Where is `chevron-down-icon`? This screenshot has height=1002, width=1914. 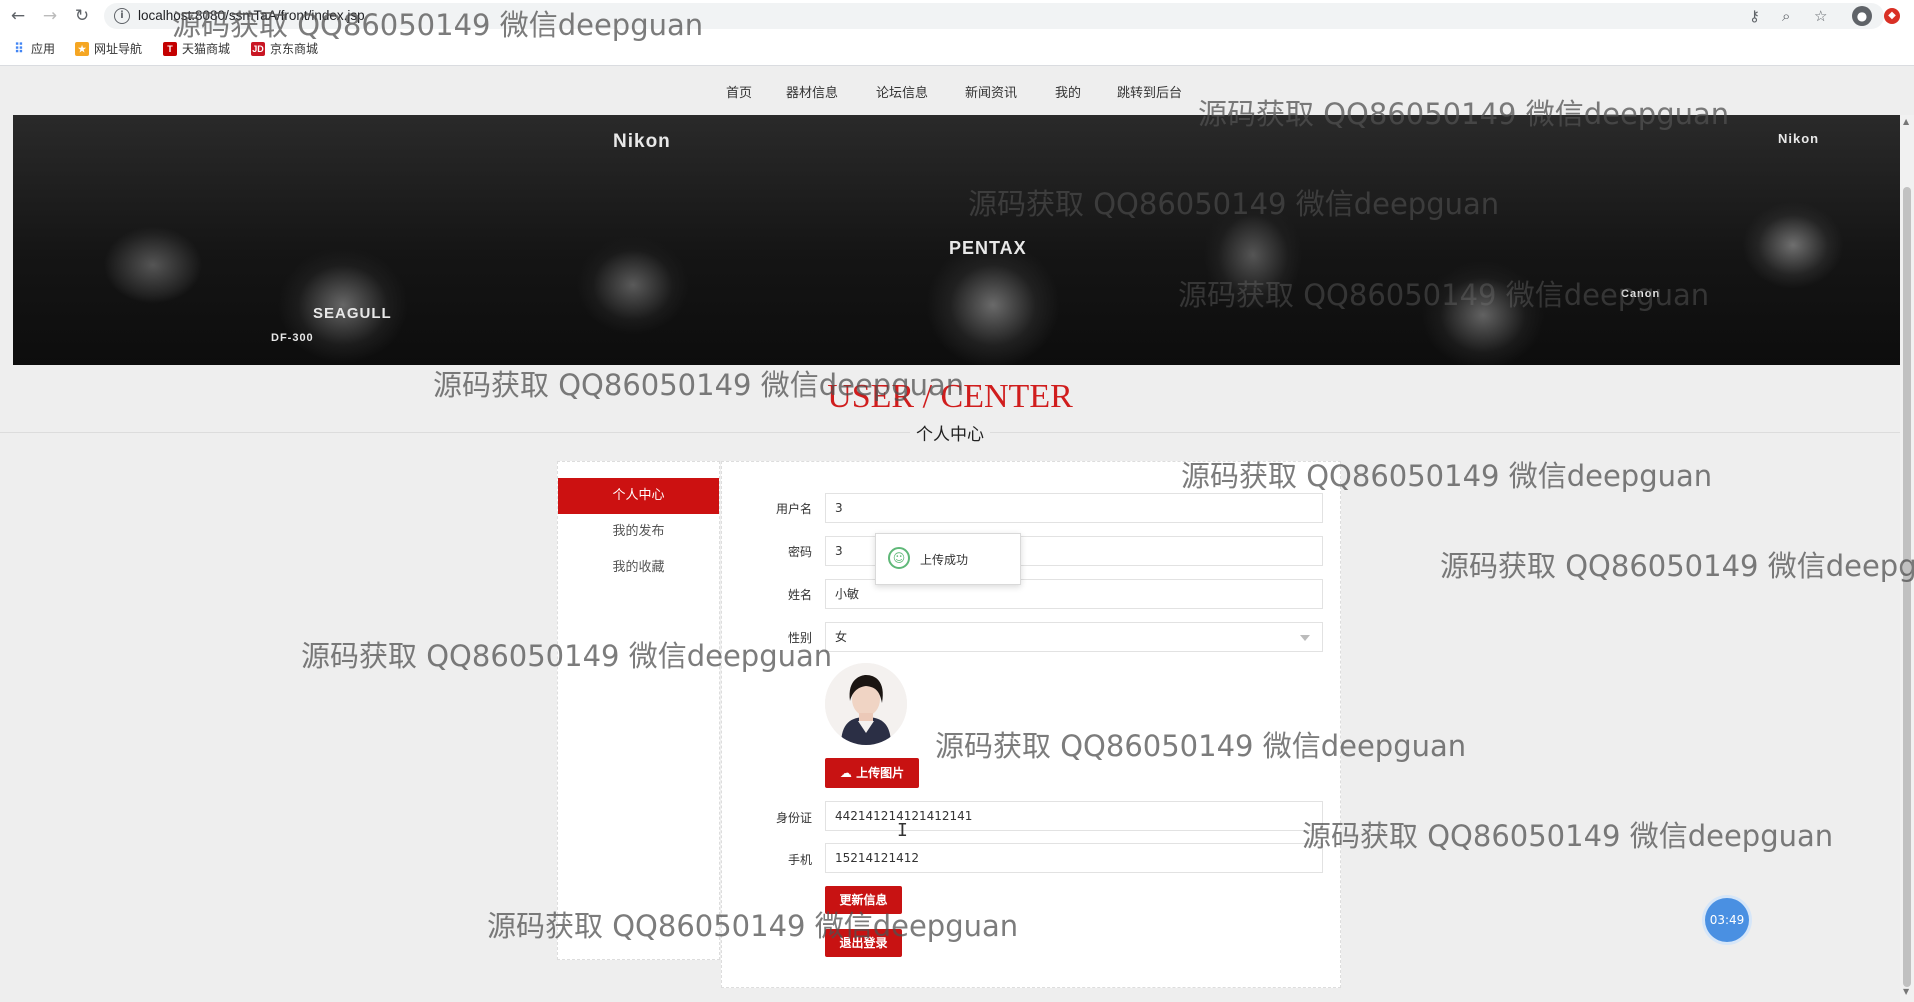
chevron-down-icon is located at coordinates (1305, 638).